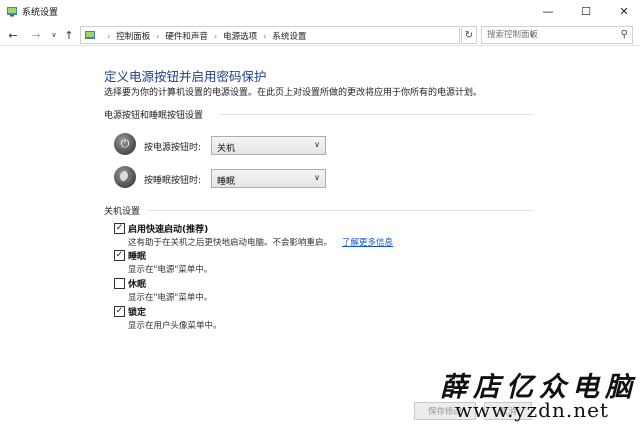 The image size is (640, 427). I want to click on sleep-button-select-value: 睡眠, so click(226, 182).